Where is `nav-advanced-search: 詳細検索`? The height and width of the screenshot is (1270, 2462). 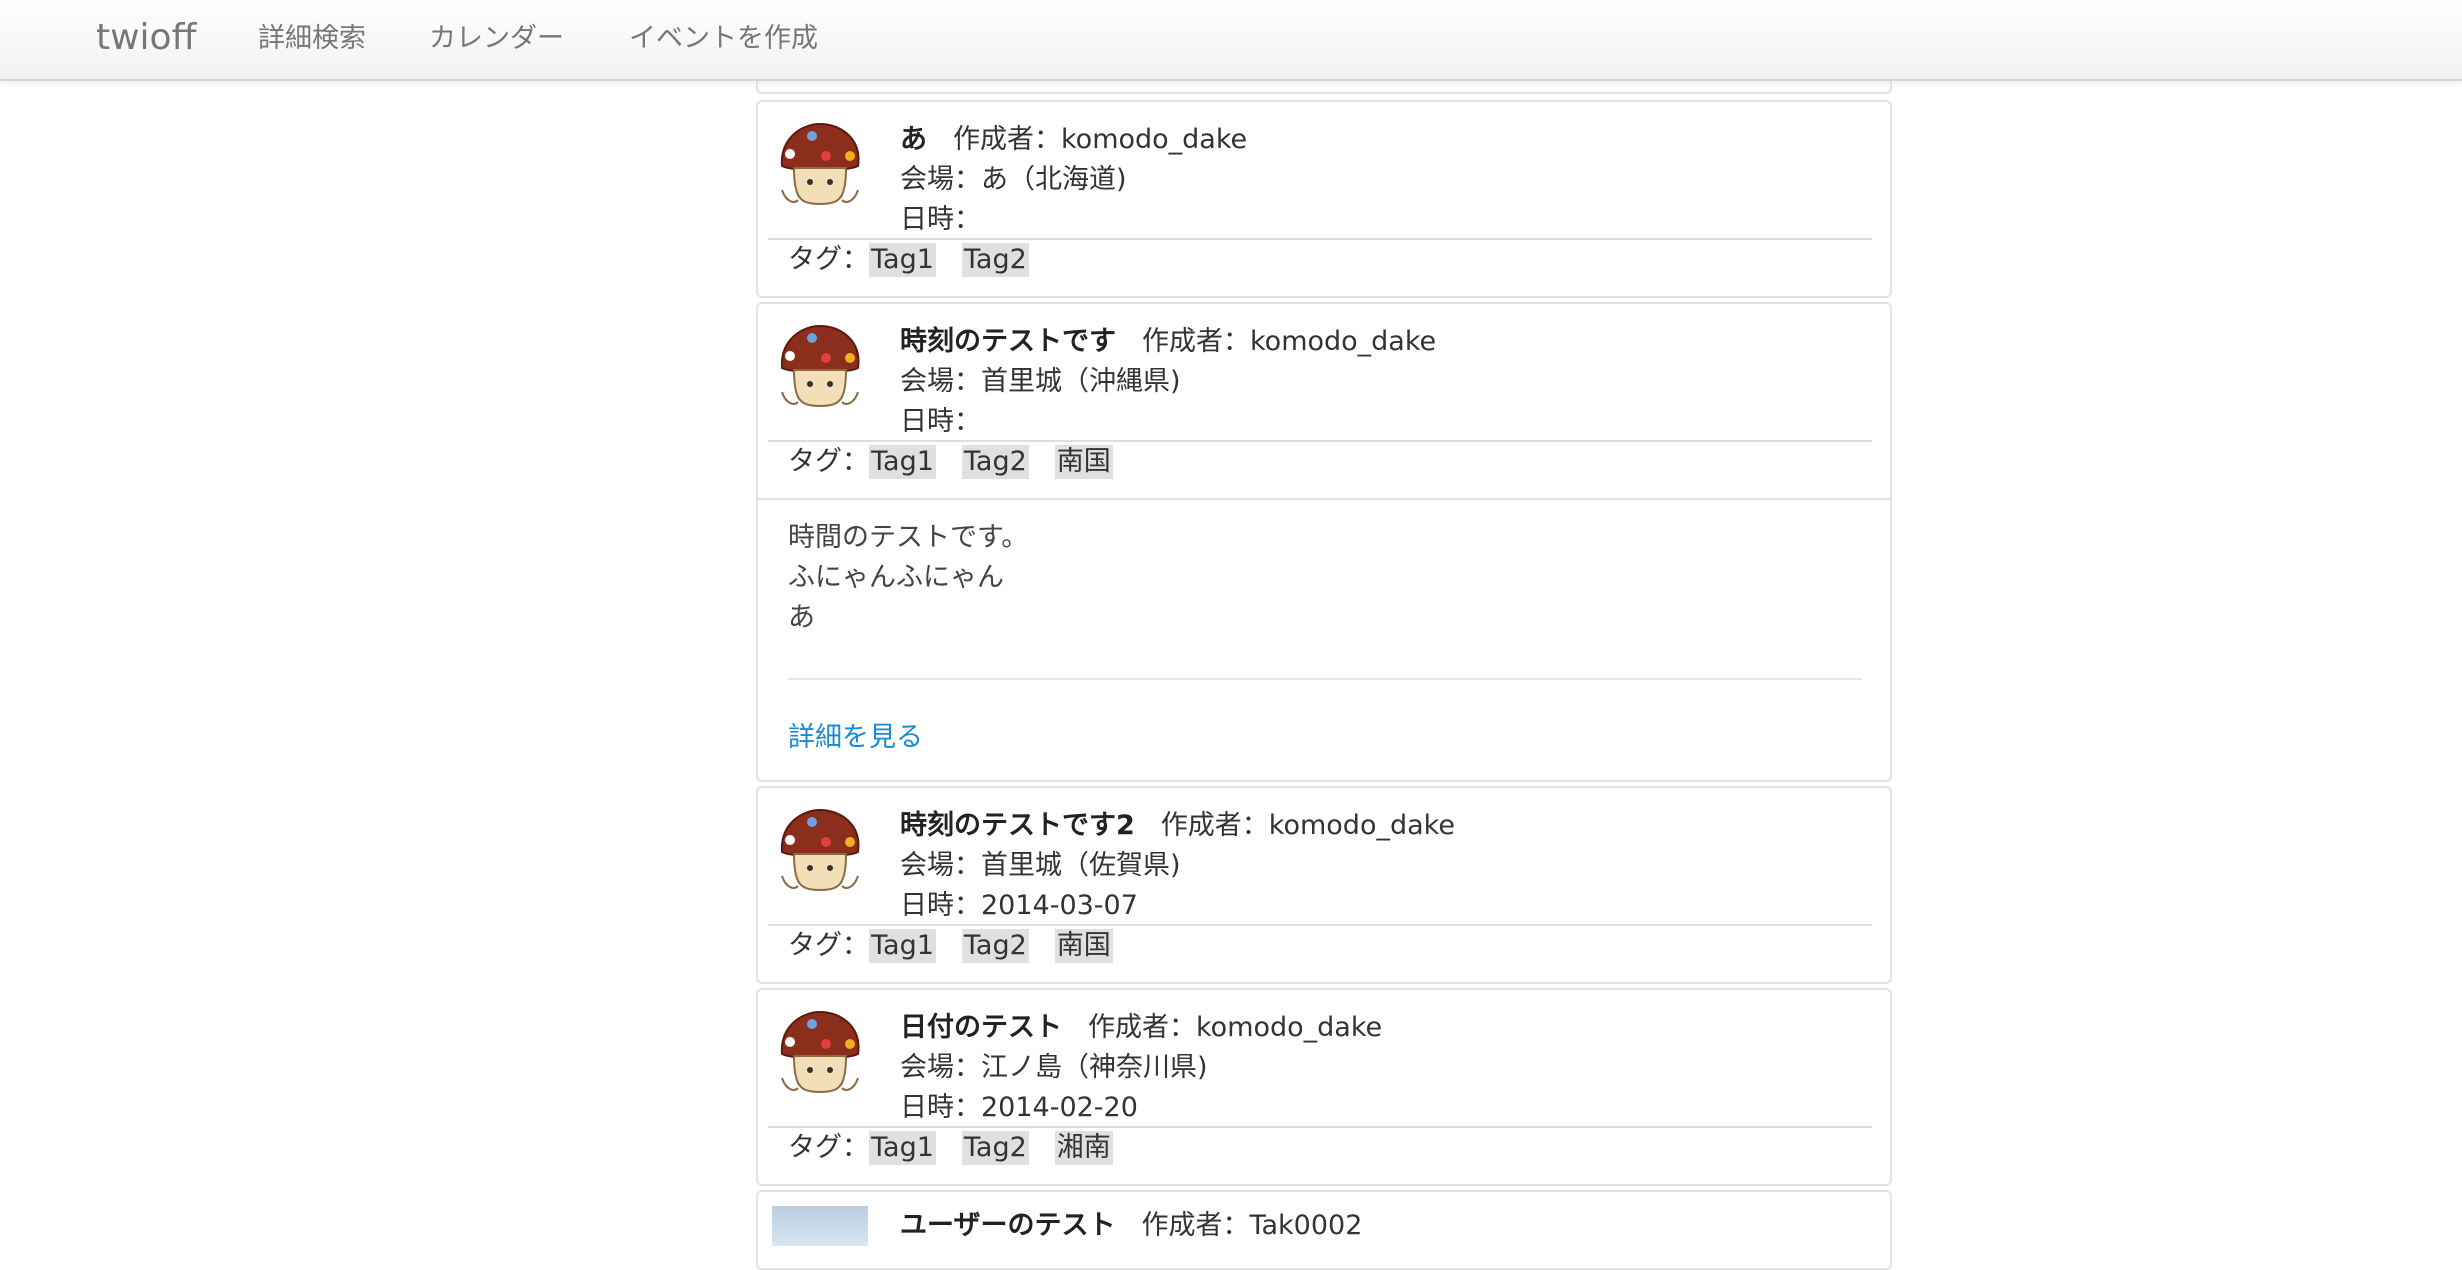 nav-advanced-search: 詳細検索 is located at coordinates (312, 39).